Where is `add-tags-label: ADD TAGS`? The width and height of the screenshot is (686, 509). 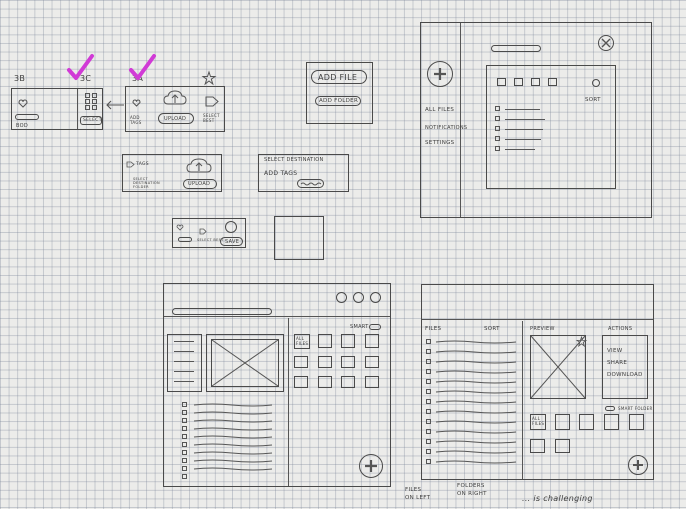 add-tags-label: ADD TAGS is located at coordinates (136, 120).